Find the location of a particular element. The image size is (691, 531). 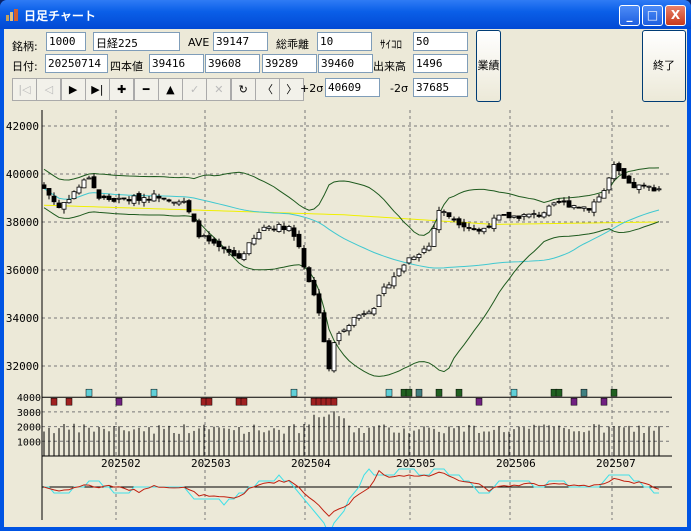

price-tick-label: 40000 is located at coordinates (22, 174).